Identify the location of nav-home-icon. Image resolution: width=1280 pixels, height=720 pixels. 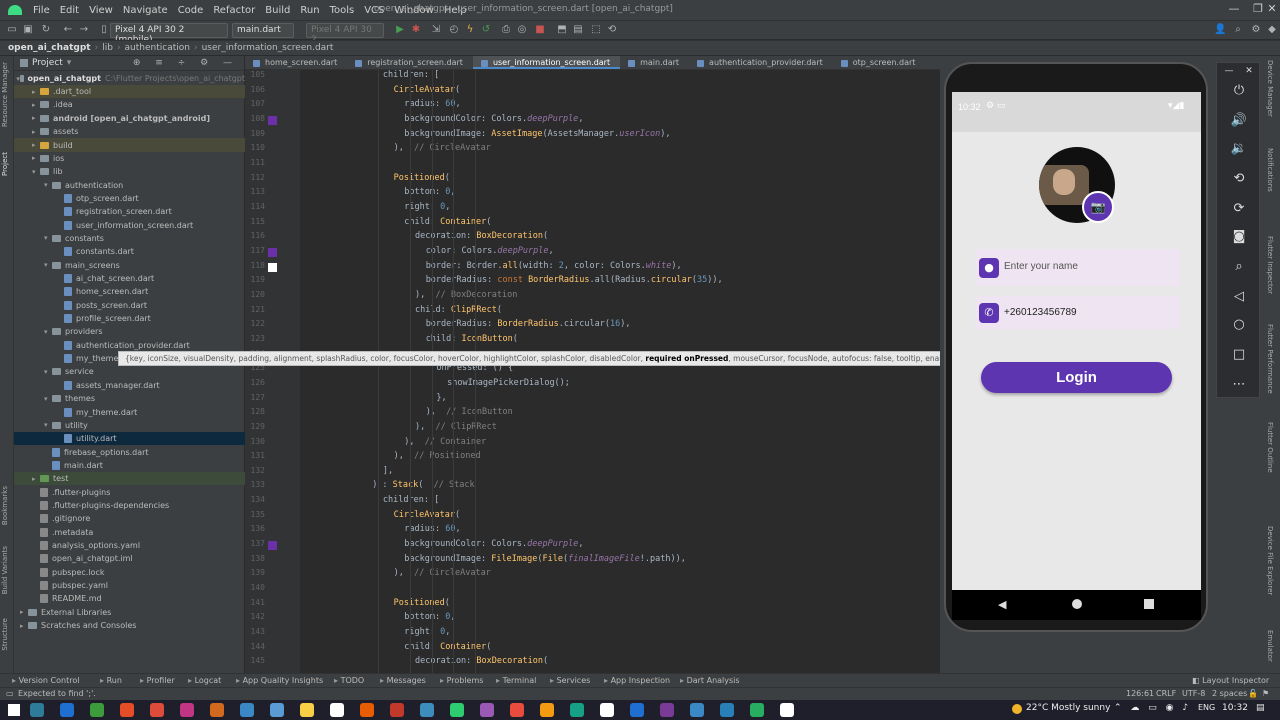
(1077, 604).